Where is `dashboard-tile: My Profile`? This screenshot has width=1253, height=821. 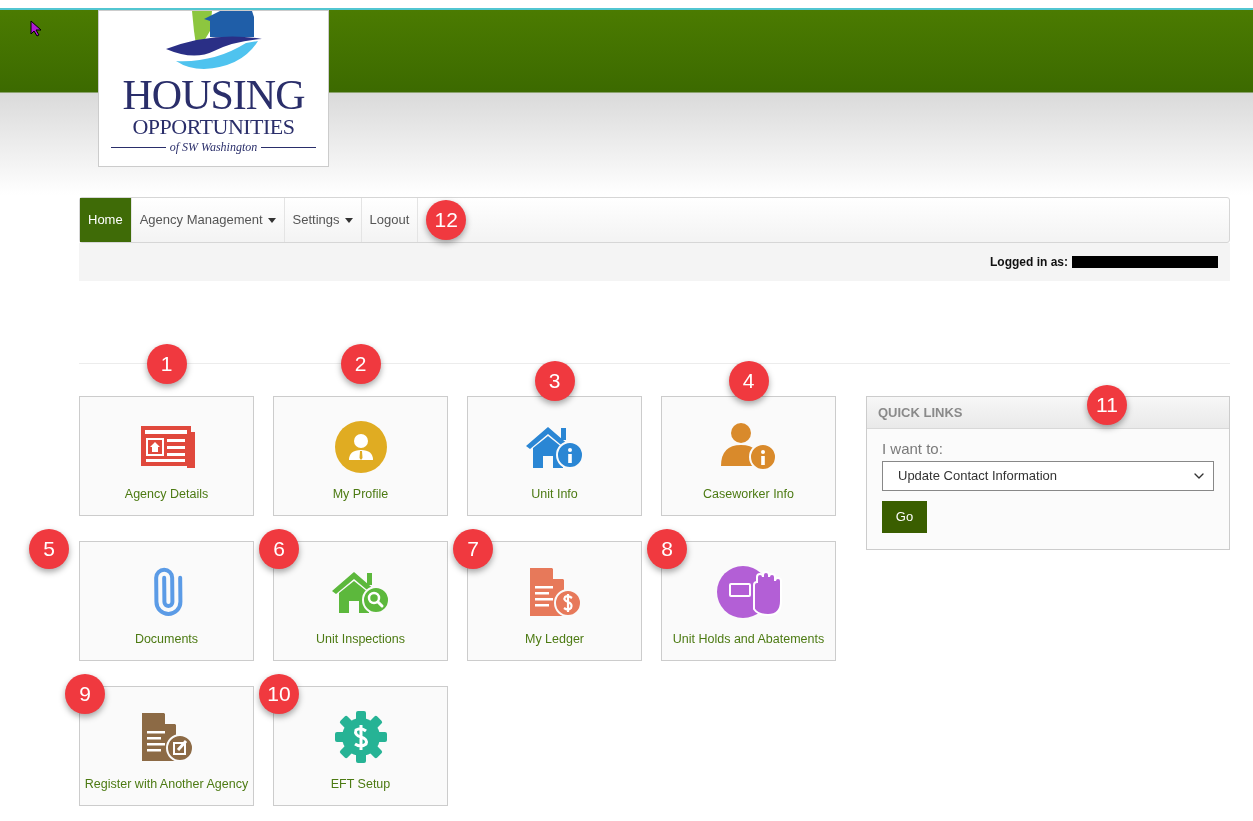 dashboard-tile: My Profile is located at coordinates (360, 456).